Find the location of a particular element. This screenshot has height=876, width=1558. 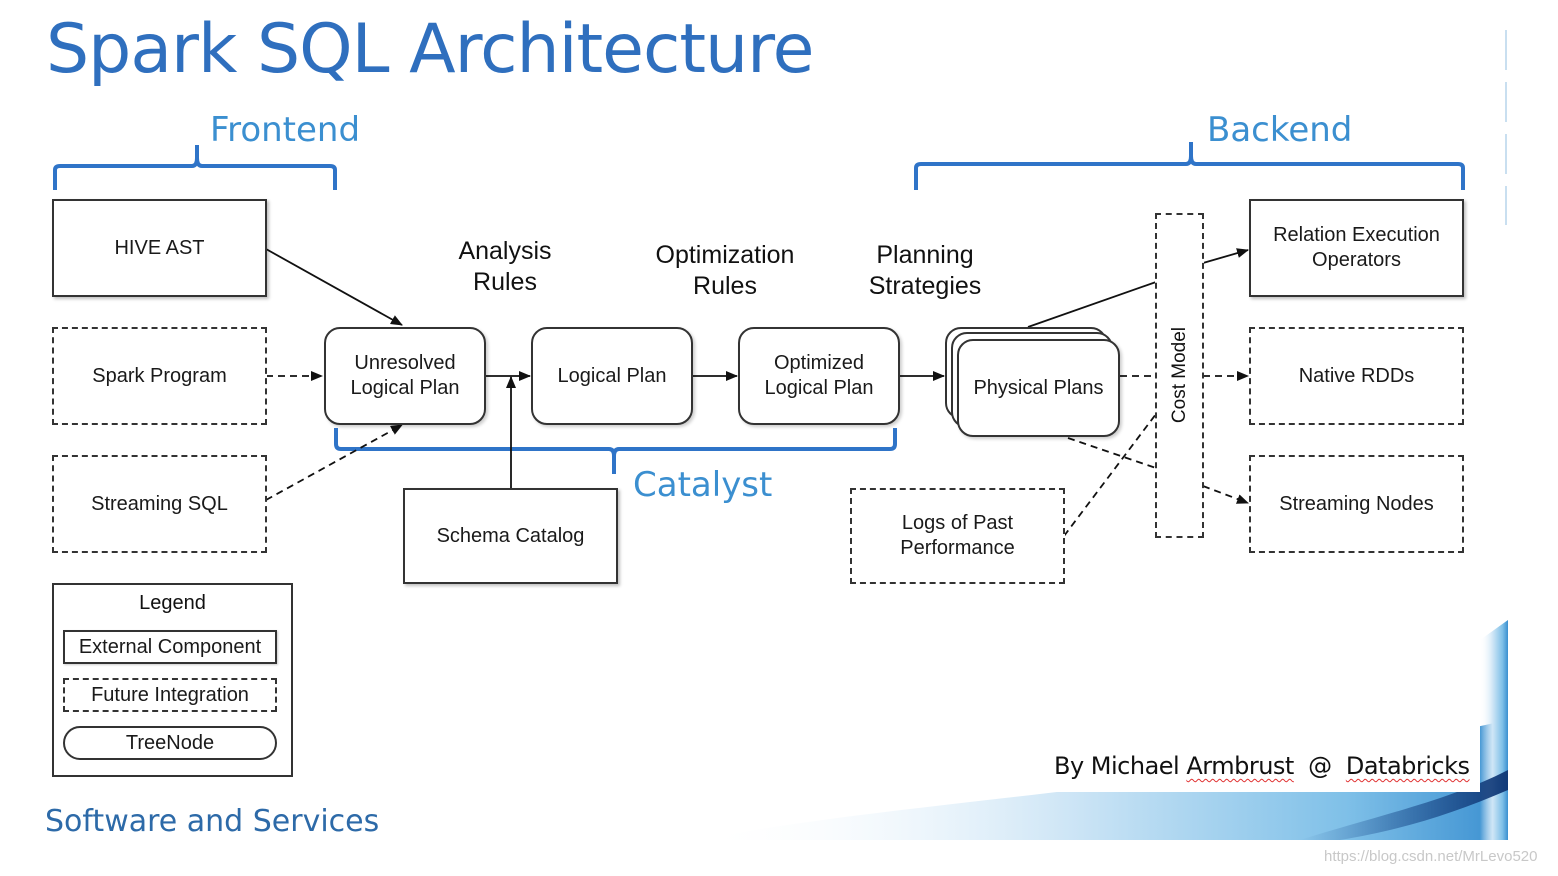

streaming-sql-label: Streaming SQL is located at coordinates (159, 503).